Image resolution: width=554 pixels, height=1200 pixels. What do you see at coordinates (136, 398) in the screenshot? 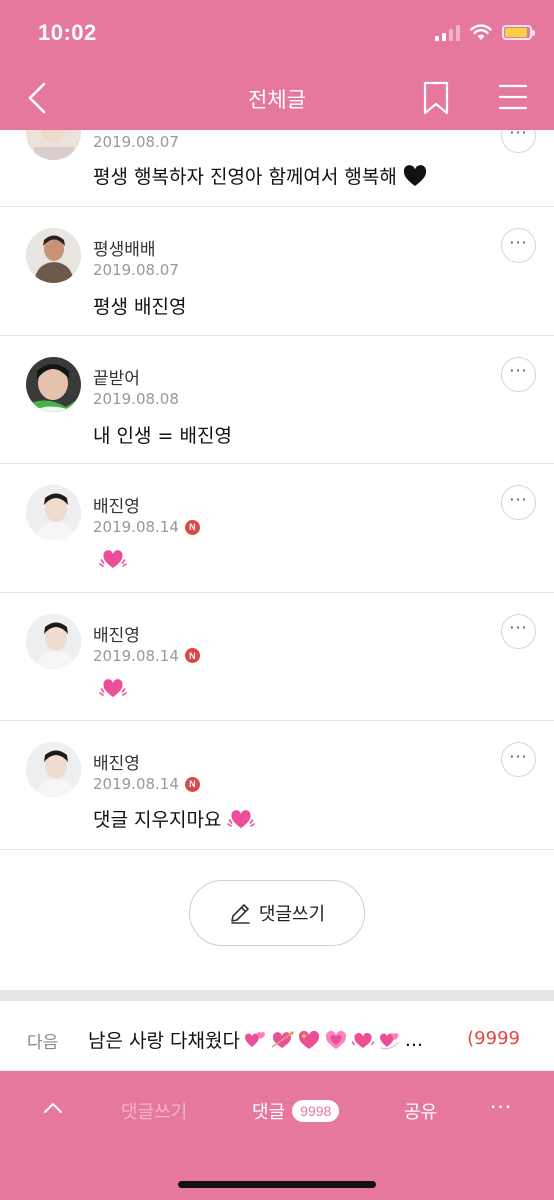
I see `comment-date: 2019.08.08` at bounding box center [136, 398].